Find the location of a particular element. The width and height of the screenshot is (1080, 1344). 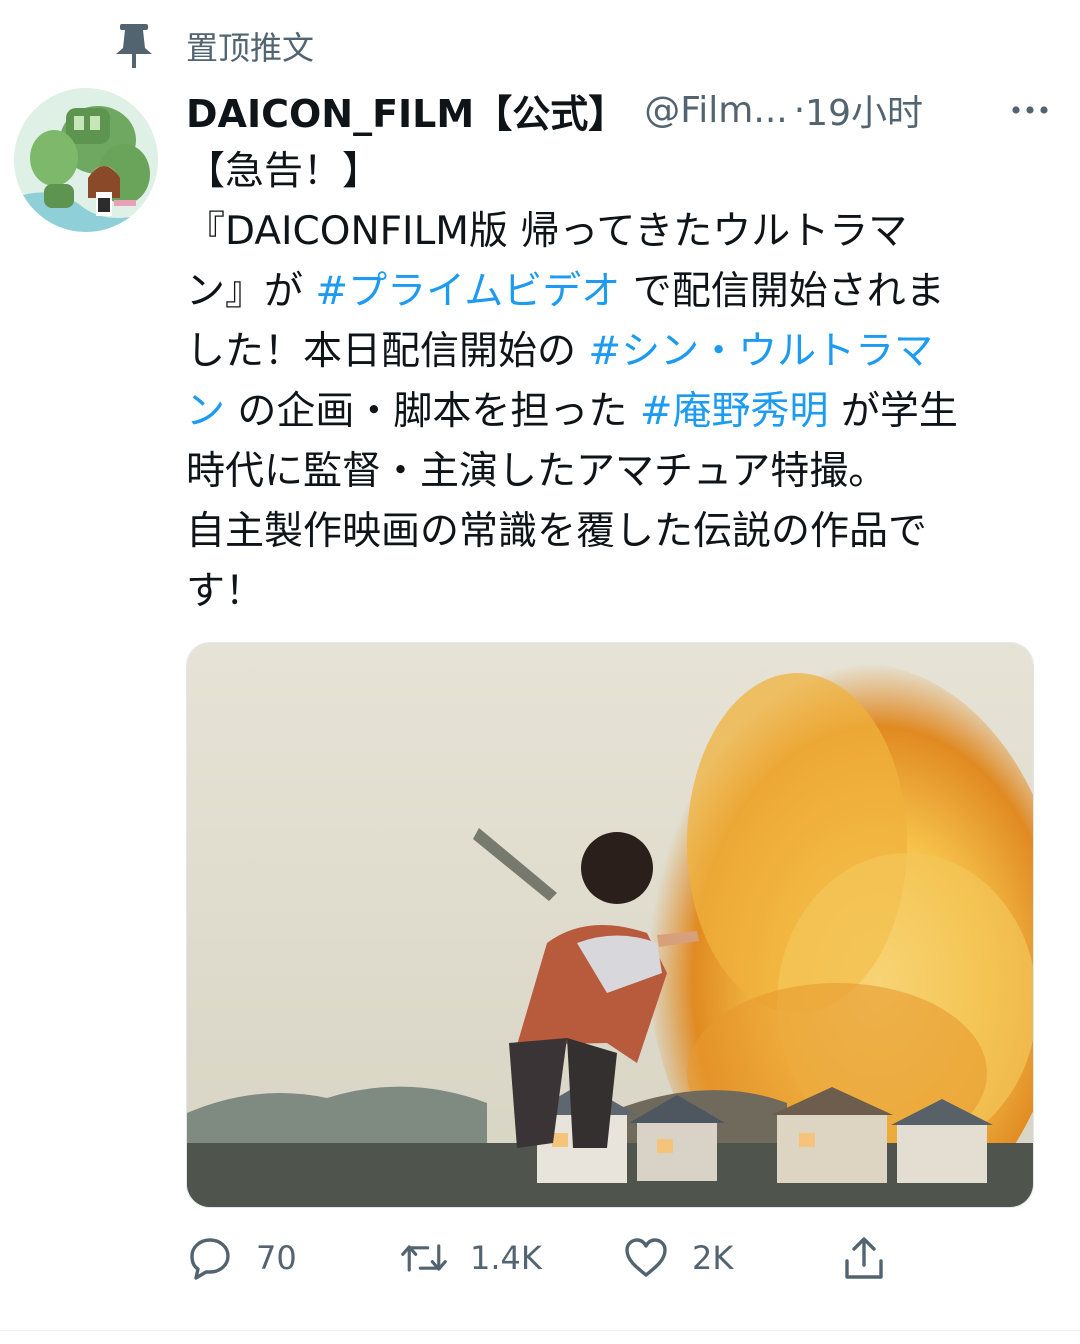

tweet-text-line: ン の企画・脚本を担った #庵野秀明 が学生 is located at coordinates (614, 412).